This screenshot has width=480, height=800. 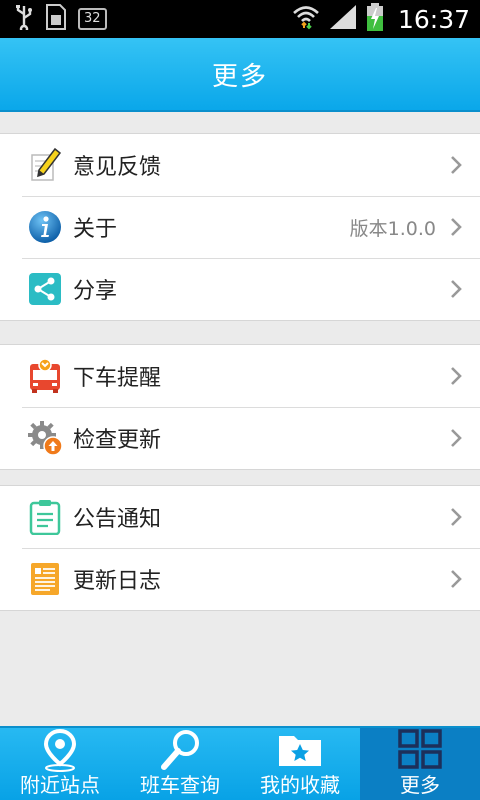 I want to click on nav-tab-shuttle-search: 班车查询, so click(x=180, y=764).